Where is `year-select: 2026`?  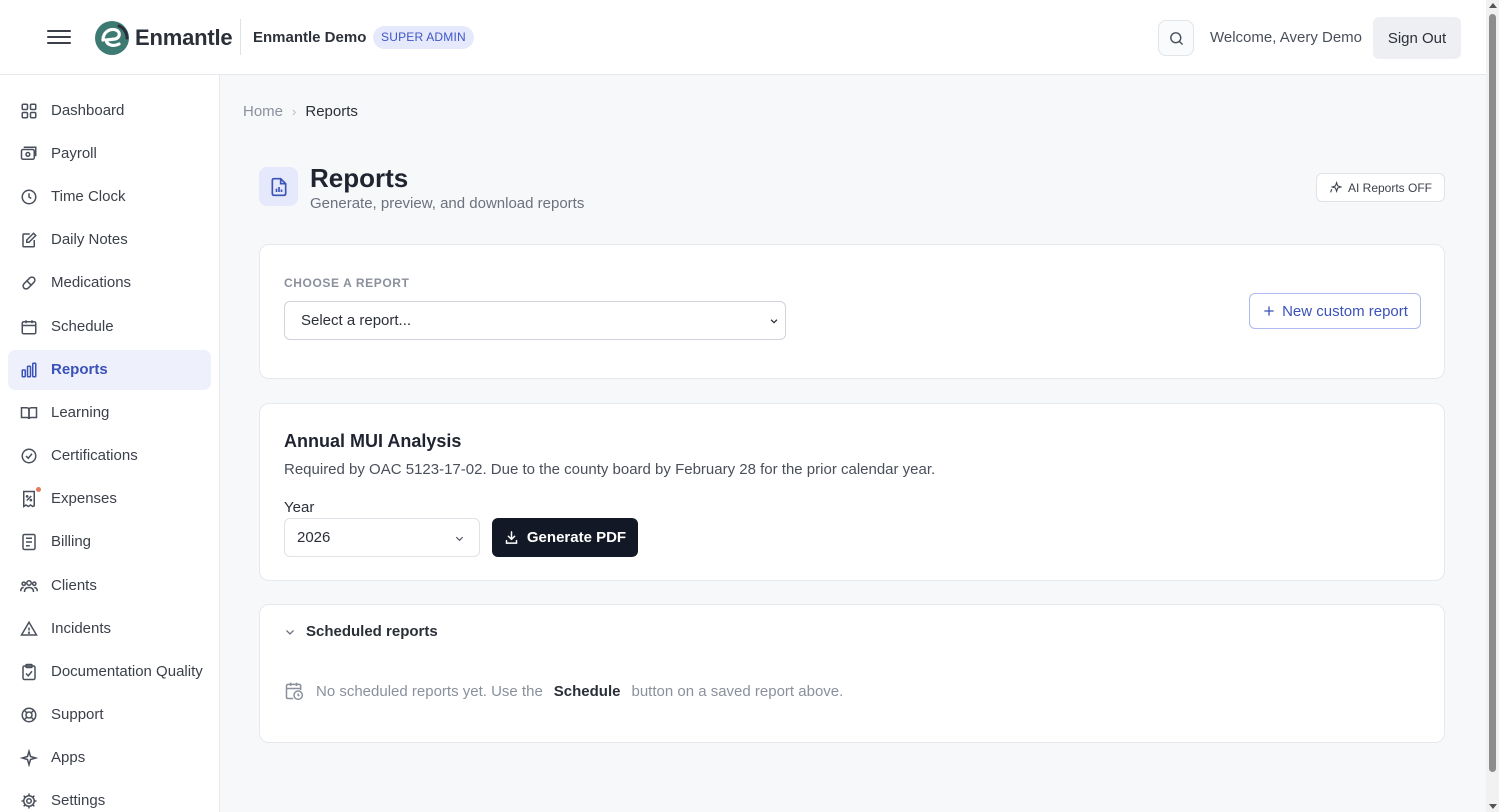 year-select: 2026 is located at coordinates (382, 537).